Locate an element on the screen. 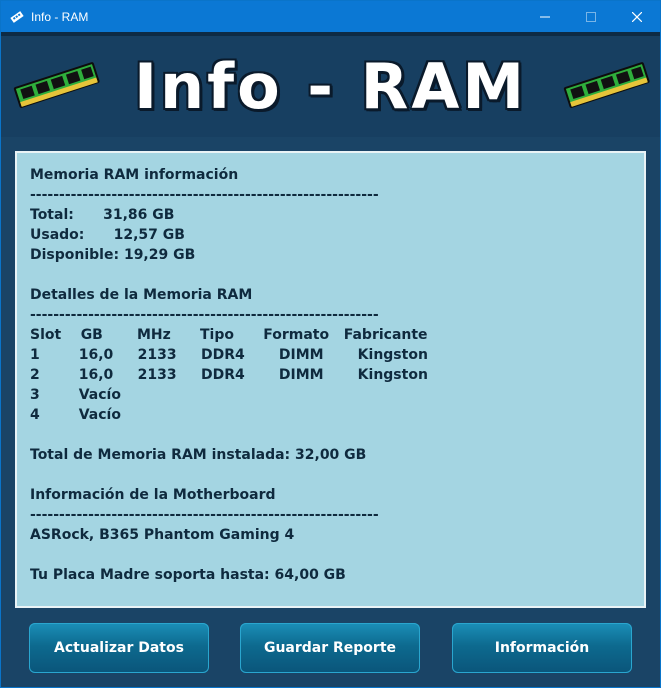 Image resolution: width=661 pixels, height=688 pixels. report-line: Memoria RAM información is located at coordinates (134, 175).